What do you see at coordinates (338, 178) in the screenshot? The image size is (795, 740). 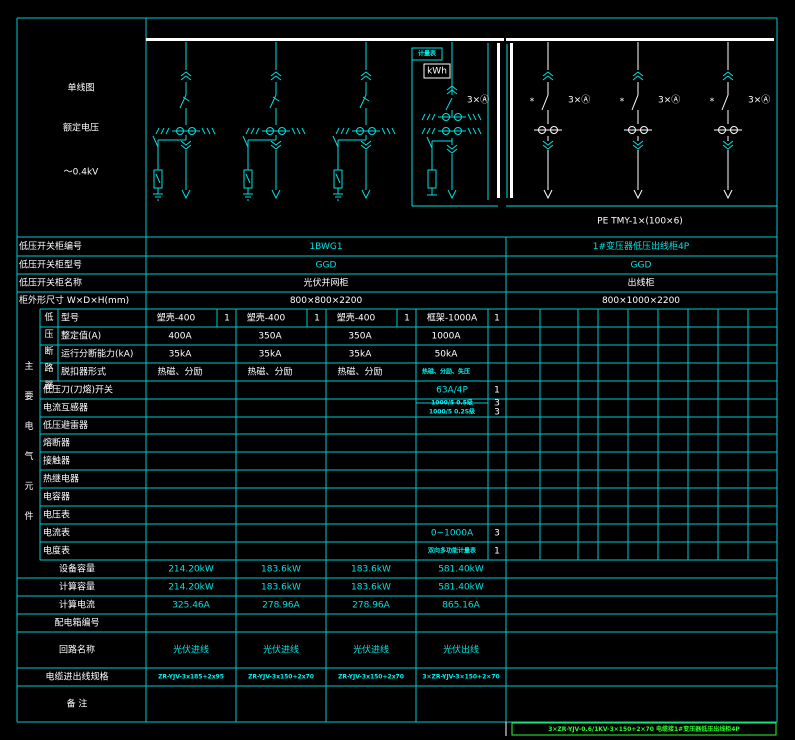 I see `arrester-mark` at bounding box center [338, 178].